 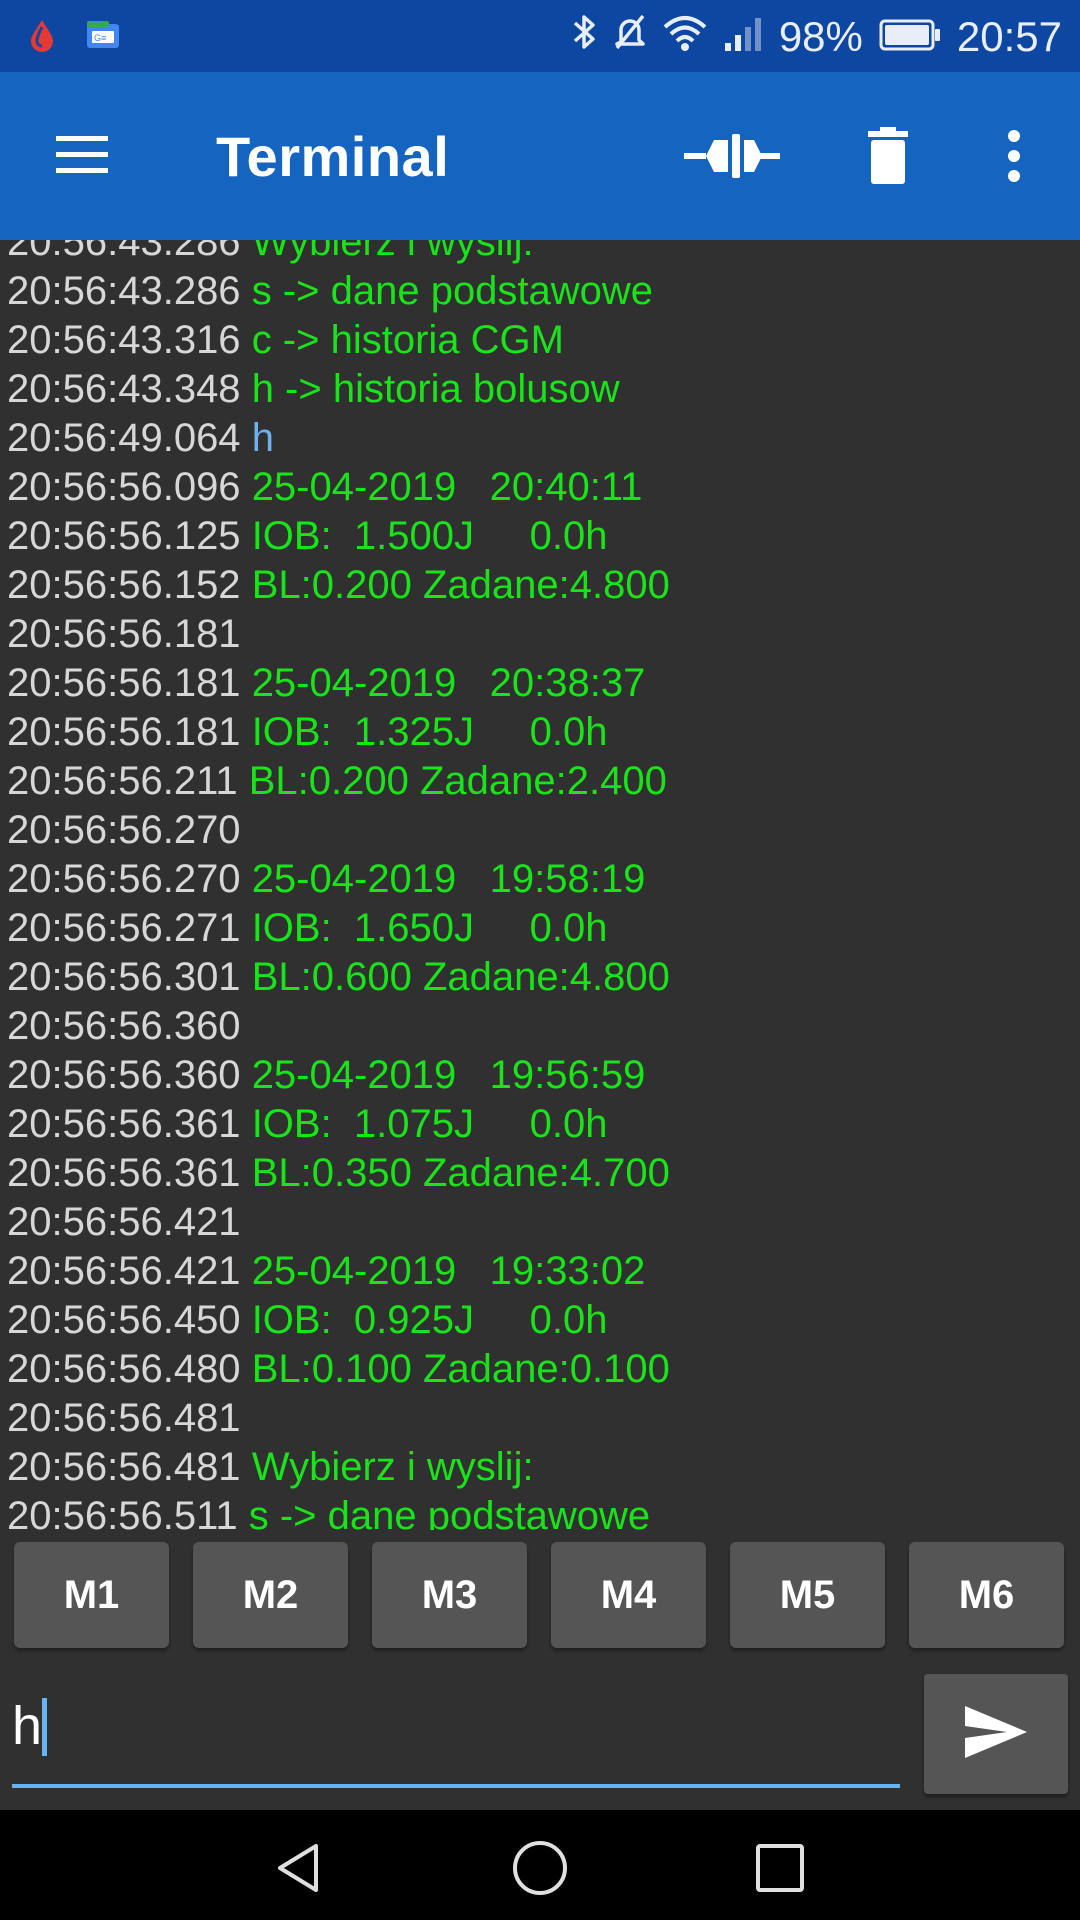 I want to click on input-area, so click(x=540, y=1735).